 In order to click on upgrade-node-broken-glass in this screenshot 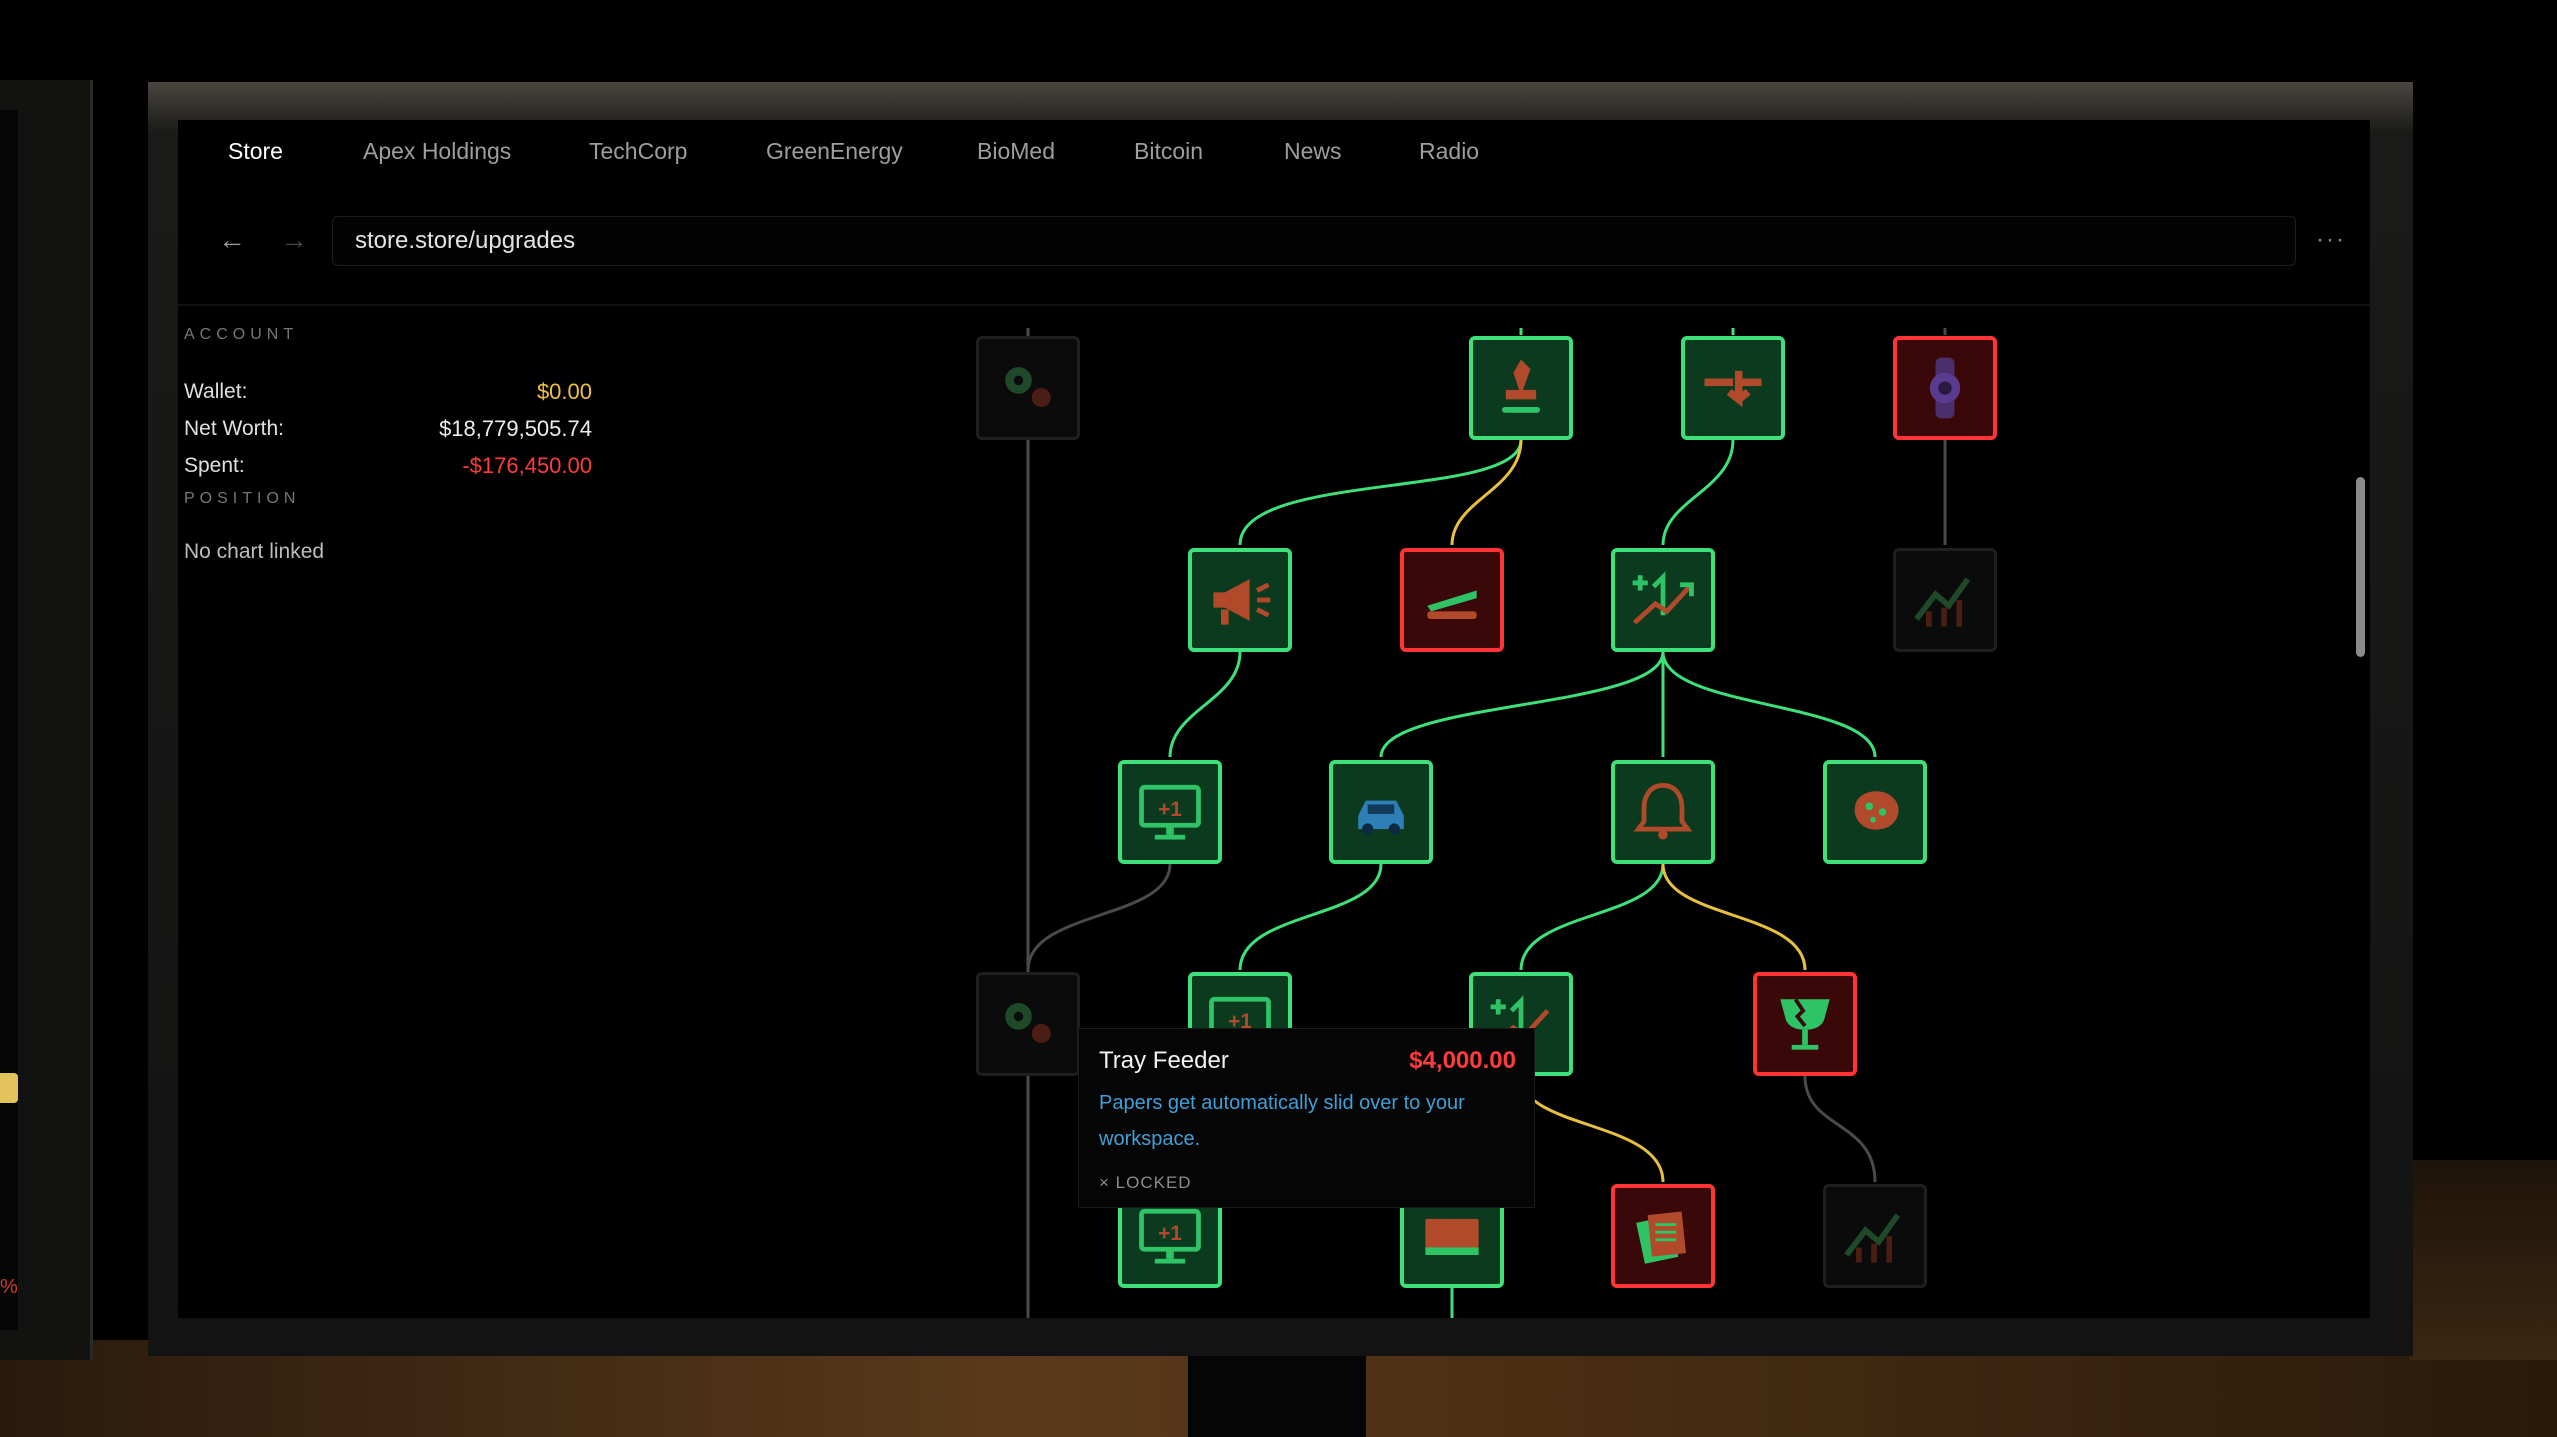, I will do `click(1805, 1024)`.